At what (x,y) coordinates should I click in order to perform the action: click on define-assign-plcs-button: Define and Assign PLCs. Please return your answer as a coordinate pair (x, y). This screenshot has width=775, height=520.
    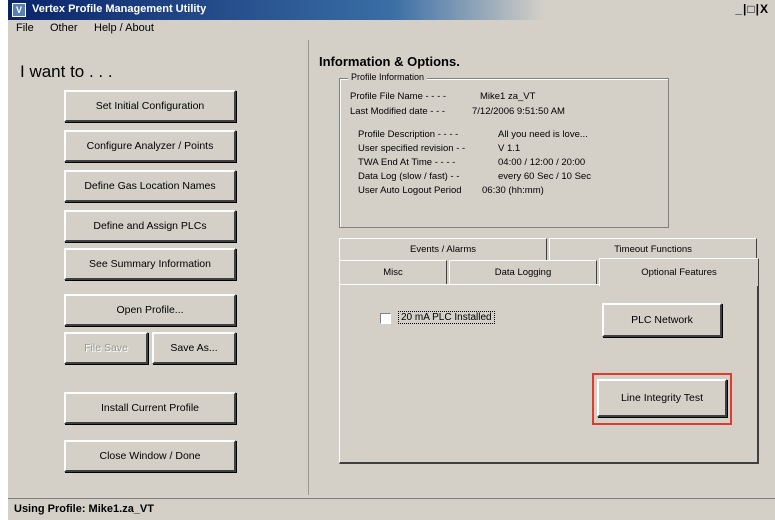
    Looking at the image, I should click on (150, 226).